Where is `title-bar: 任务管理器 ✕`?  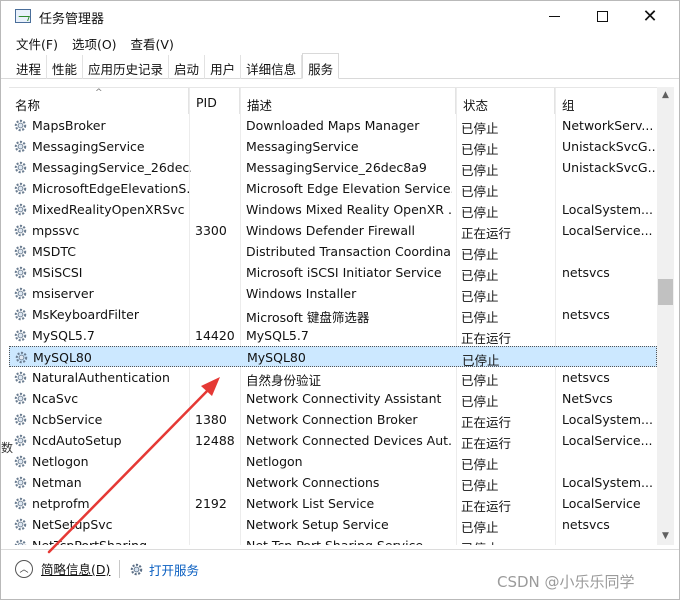 title-bar: 任务管理器 ✕ is located at coordinates (340, 16).